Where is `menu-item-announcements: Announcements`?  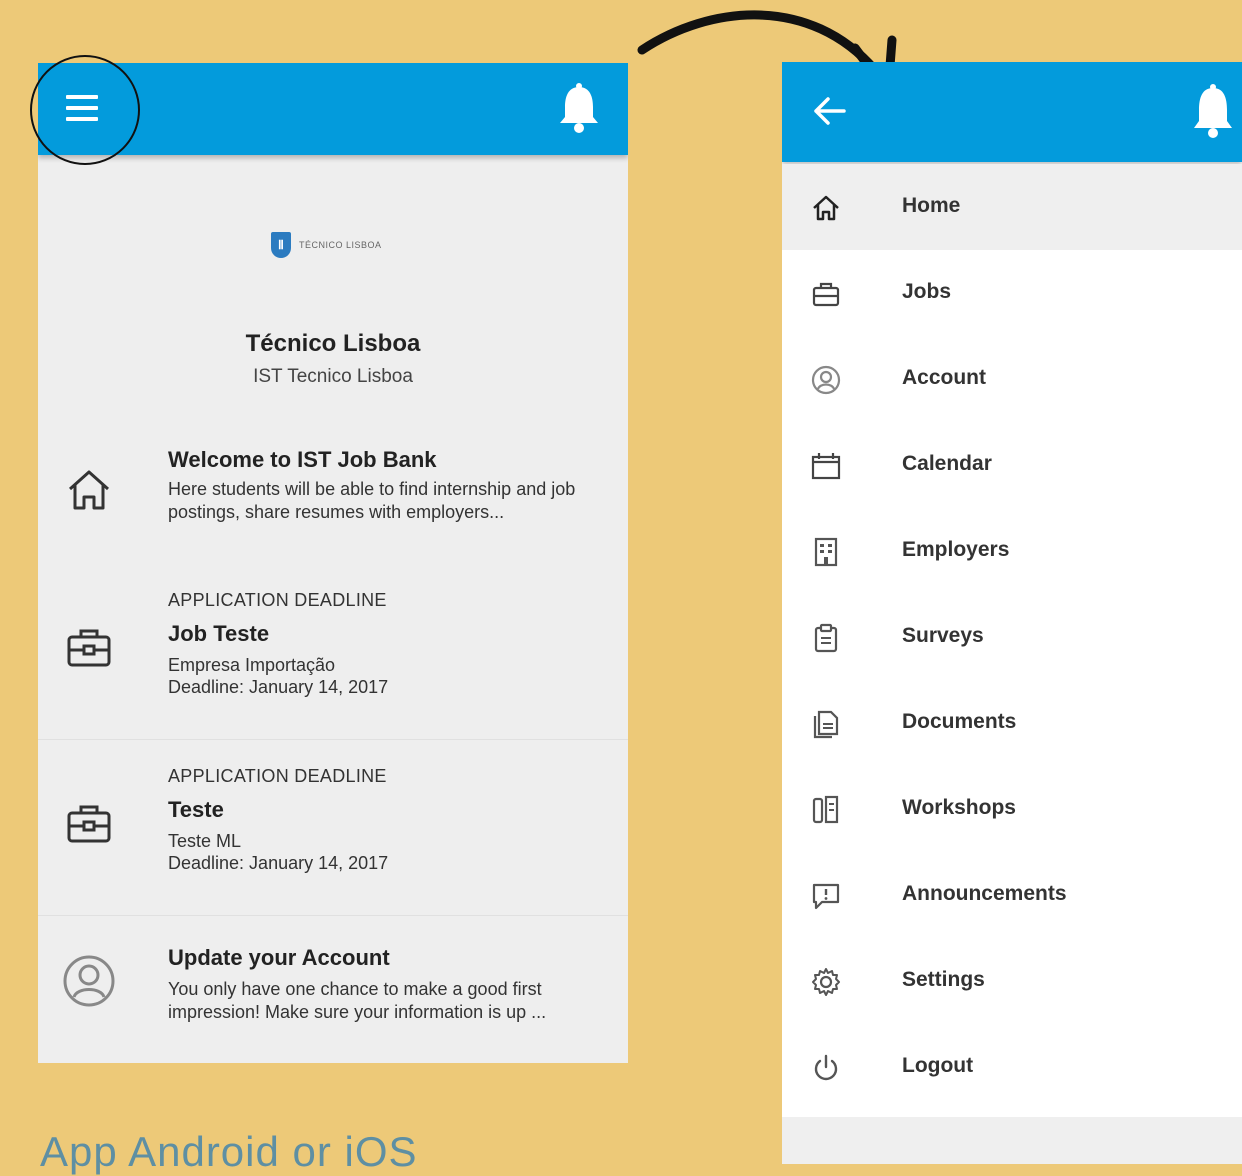 menu-item-announcements: Announcements is located at coordinates (1012, 895).